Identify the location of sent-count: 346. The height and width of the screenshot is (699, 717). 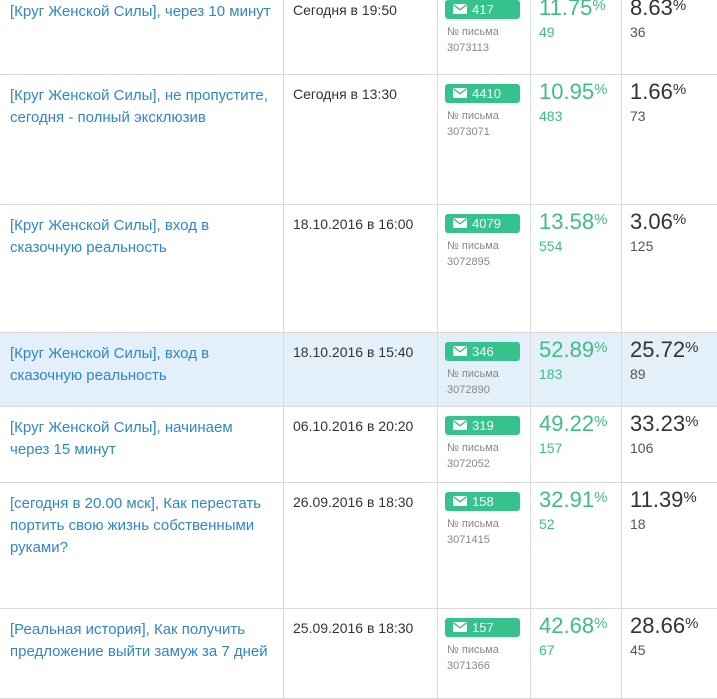
(483, 351).